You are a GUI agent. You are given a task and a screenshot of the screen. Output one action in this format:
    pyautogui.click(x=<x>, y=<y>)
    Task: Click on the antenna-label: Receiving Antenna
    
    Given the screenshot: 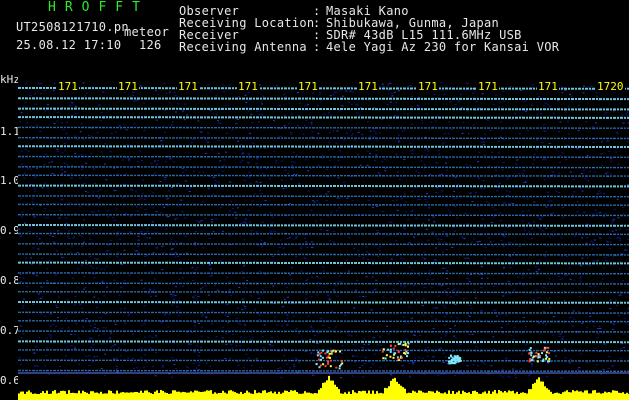 What is the action you would take?
    pyautogui.click(x=243, y=47)
    